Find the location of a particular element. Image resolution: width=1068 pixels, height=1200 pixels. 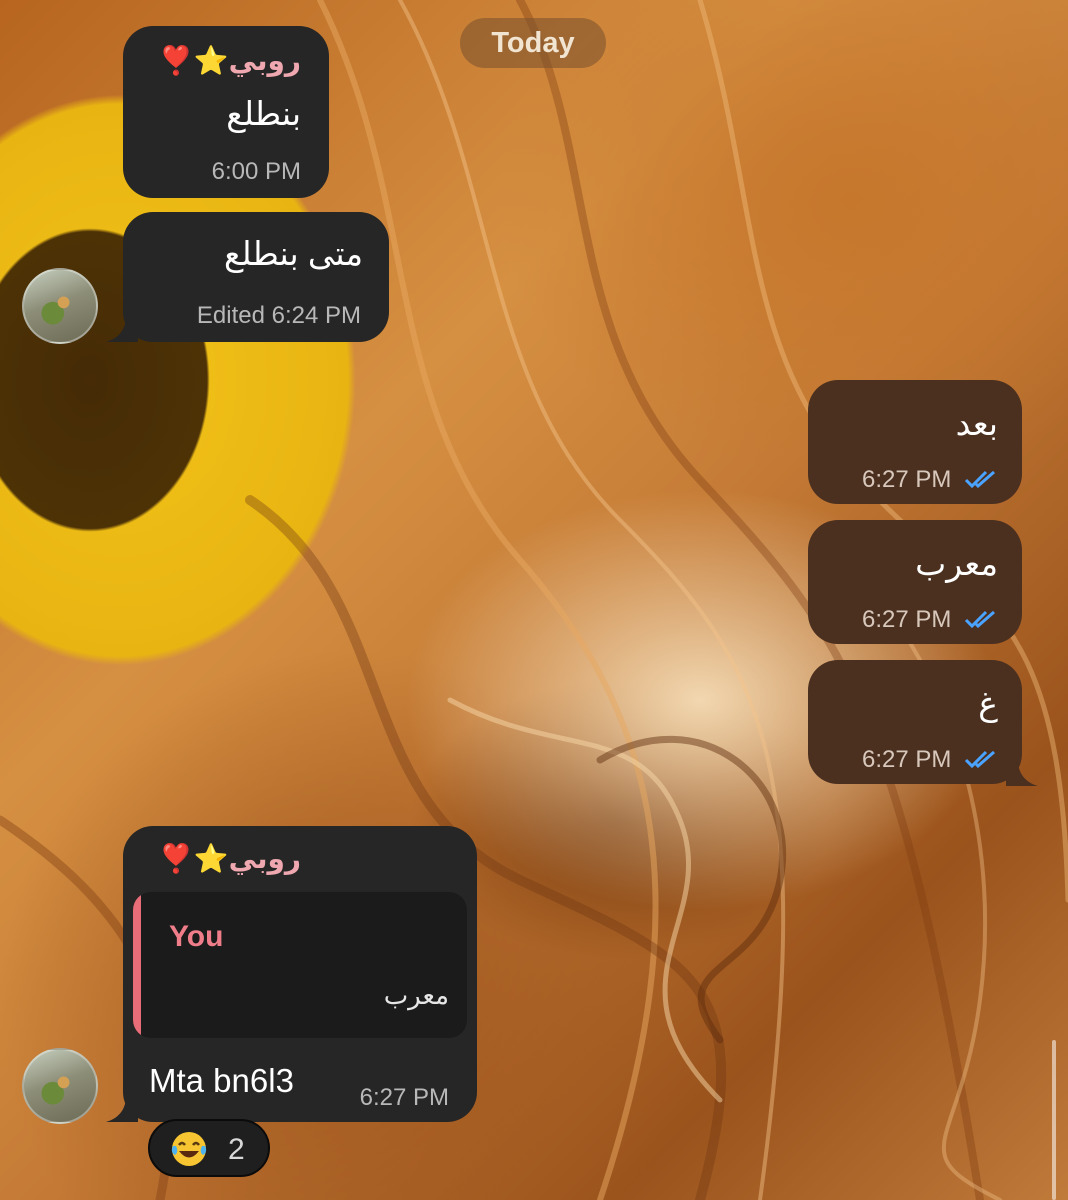

date-separator: Today is located at coordinates (533, 43).